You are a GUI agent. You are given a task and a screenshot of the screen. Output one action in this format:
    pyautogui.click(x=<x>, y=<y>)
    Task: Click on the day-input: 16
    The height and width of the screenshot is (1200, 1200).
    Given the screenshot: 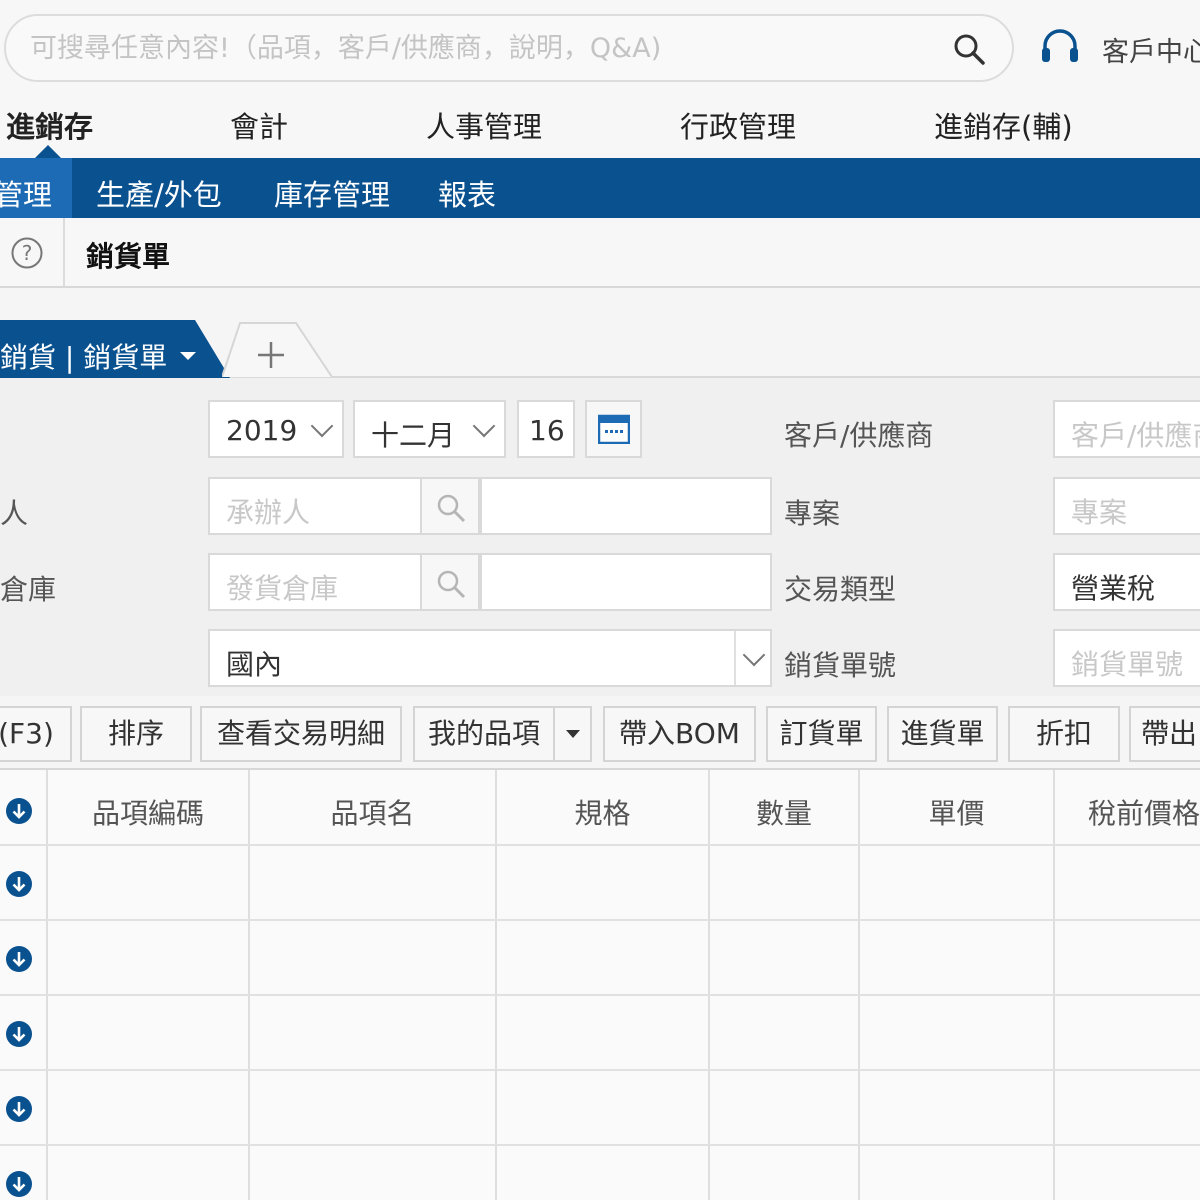 What is the action you would take?
    pyautogui.click(x=546, y=429)
    